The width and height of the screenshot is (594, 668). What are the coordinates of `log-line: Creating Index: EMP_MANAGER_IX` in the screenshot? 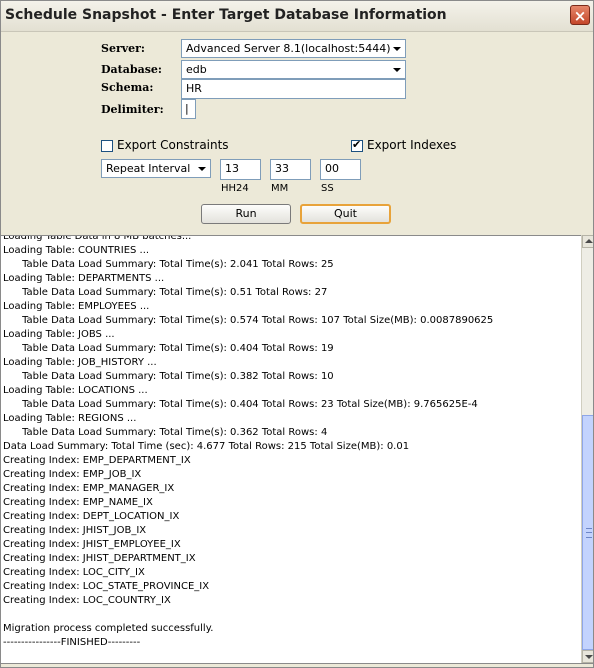 It's located at (89, 488).